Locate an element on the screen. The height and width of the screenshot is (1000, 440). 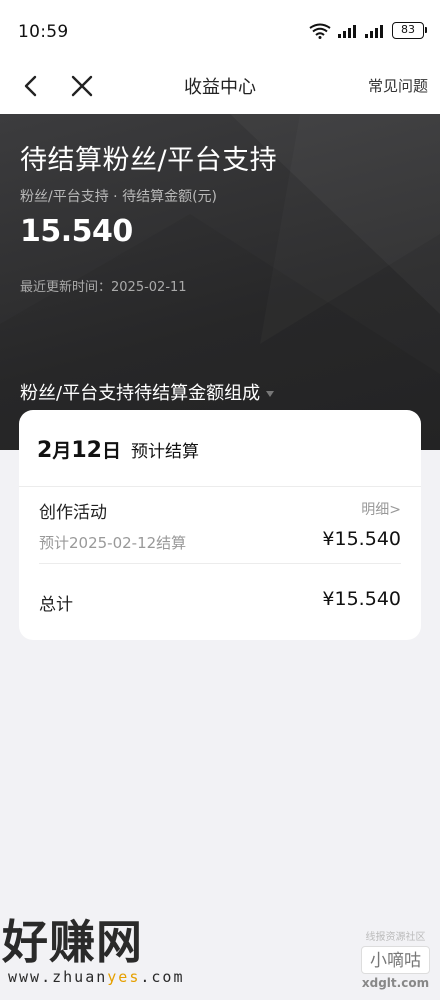
settle-label: 预计结算 is located at coordinates (164, 452).